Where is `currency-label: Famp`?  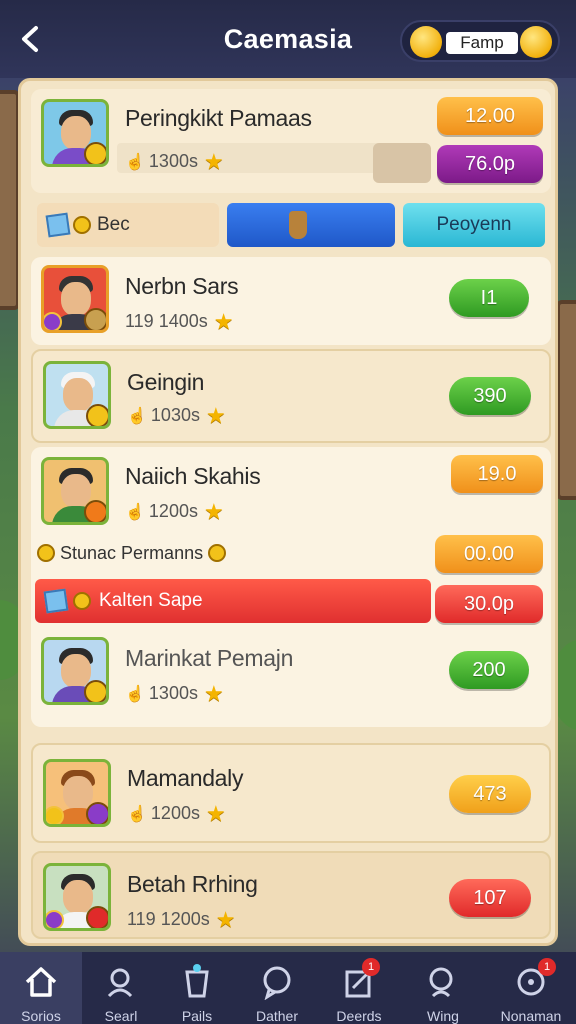
currency-label: Famp is located at coordinates (482, 43).